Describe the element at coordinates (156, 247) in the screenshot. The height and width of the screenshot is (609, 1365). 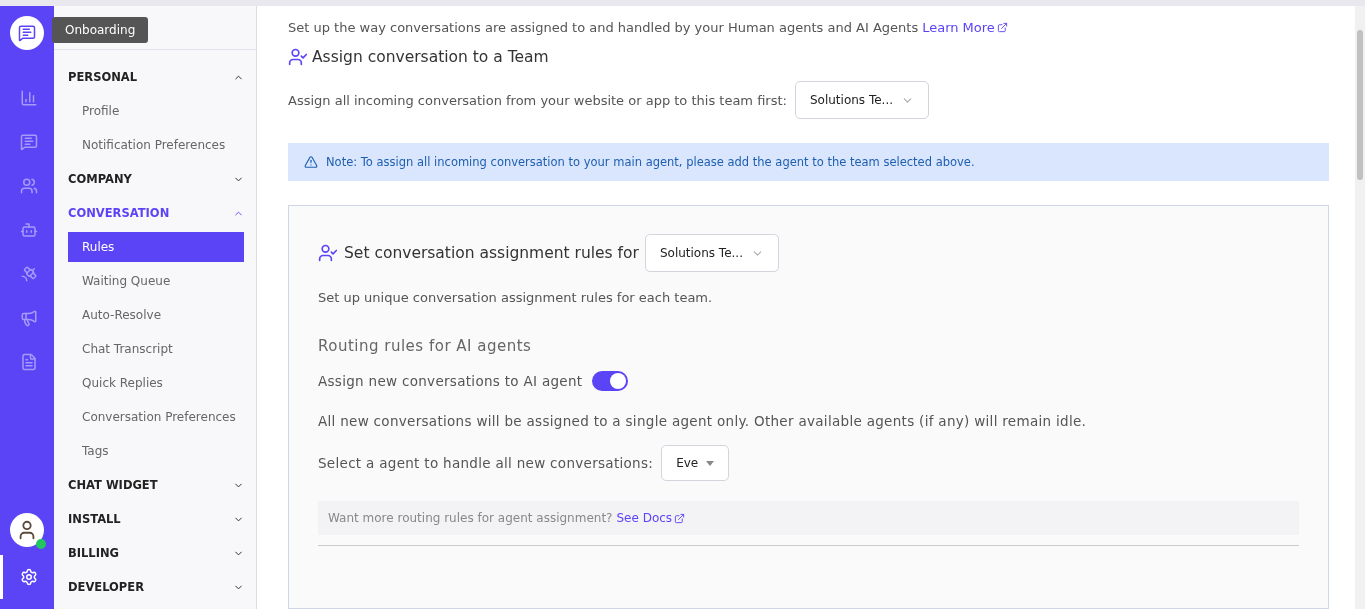
I see `sidebar-item: Rules` at that location.